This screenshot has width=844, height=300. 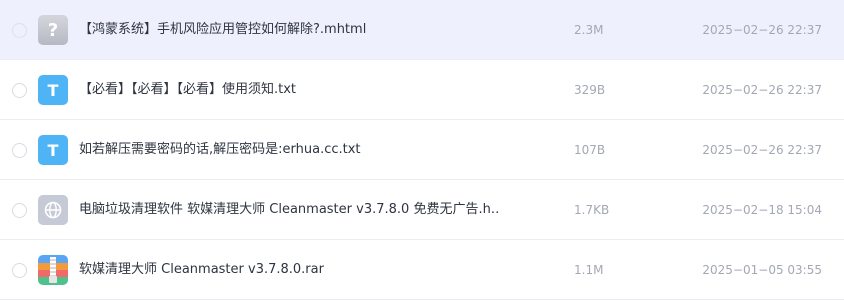 What do you see at coordinates (589, 270) in the screenshot?
I see `file-size: 1.1M` at bounding box center [589, 270].